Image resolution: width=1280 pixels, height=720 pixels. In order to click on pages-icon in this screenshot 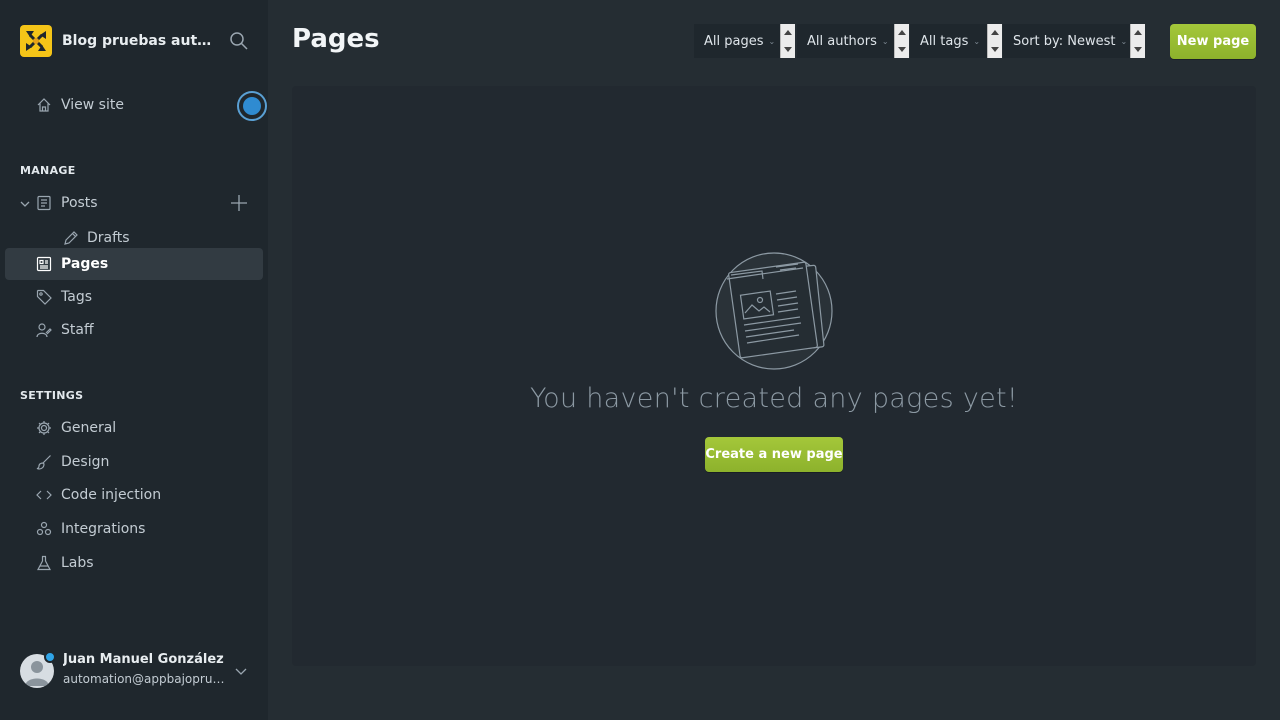, I will do `click(44, 264)`.